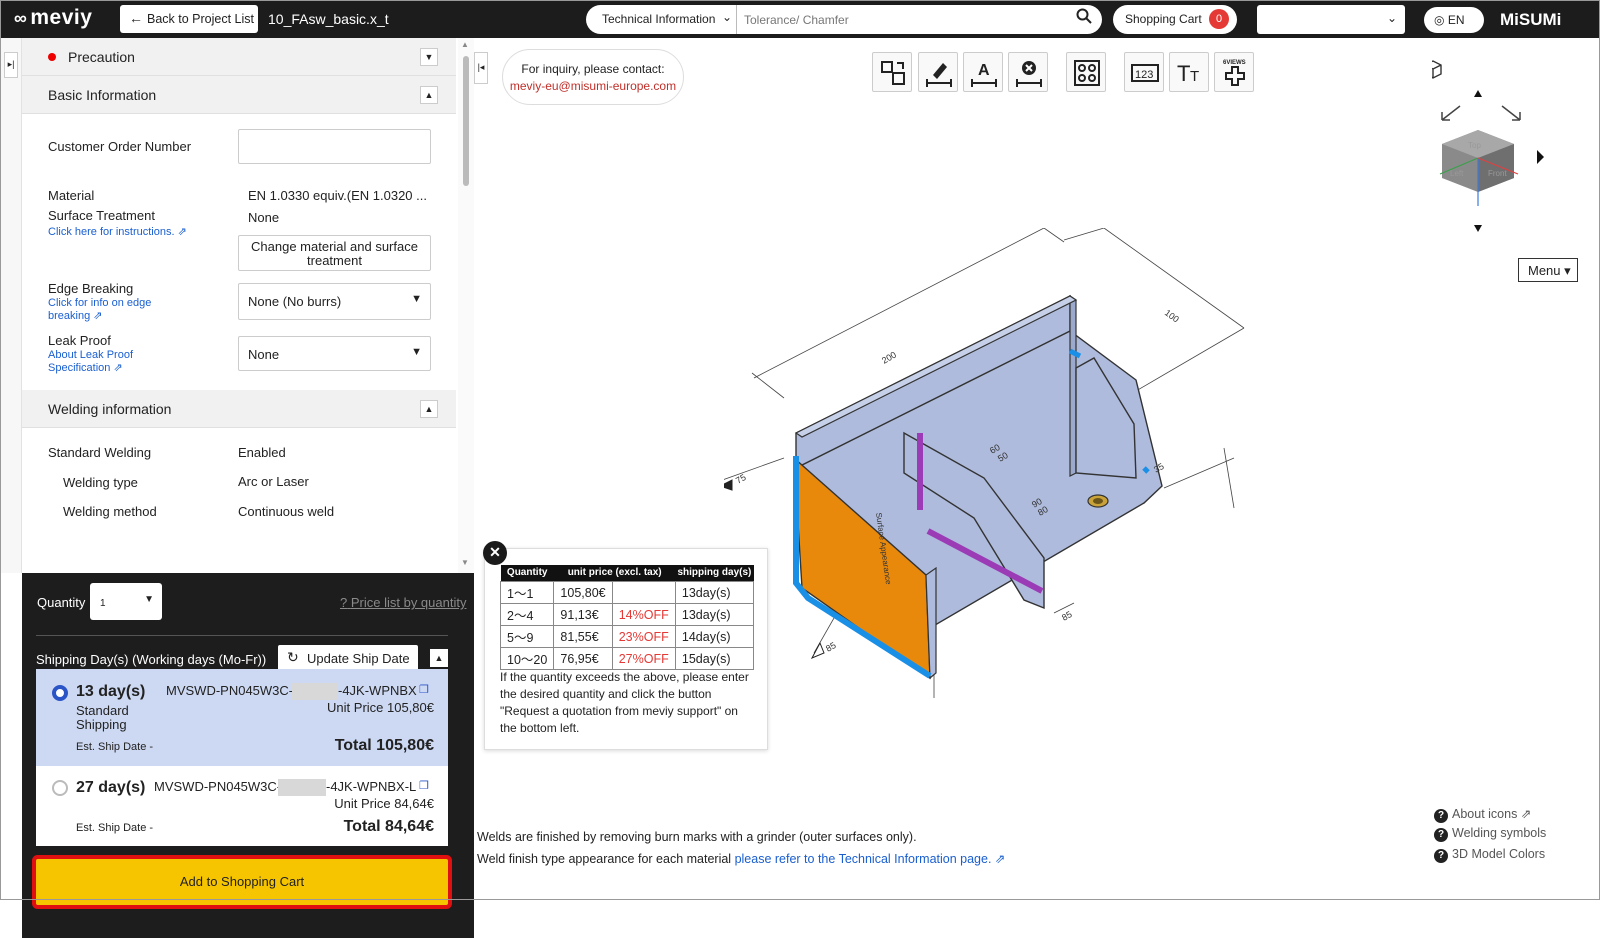 This screenshot has width=1600, height=938. What do you see at coordinates (1234, 72) in the screenshot?
I see `six-views-icon: 6VIEWS` at bounding box center [1234, 72].